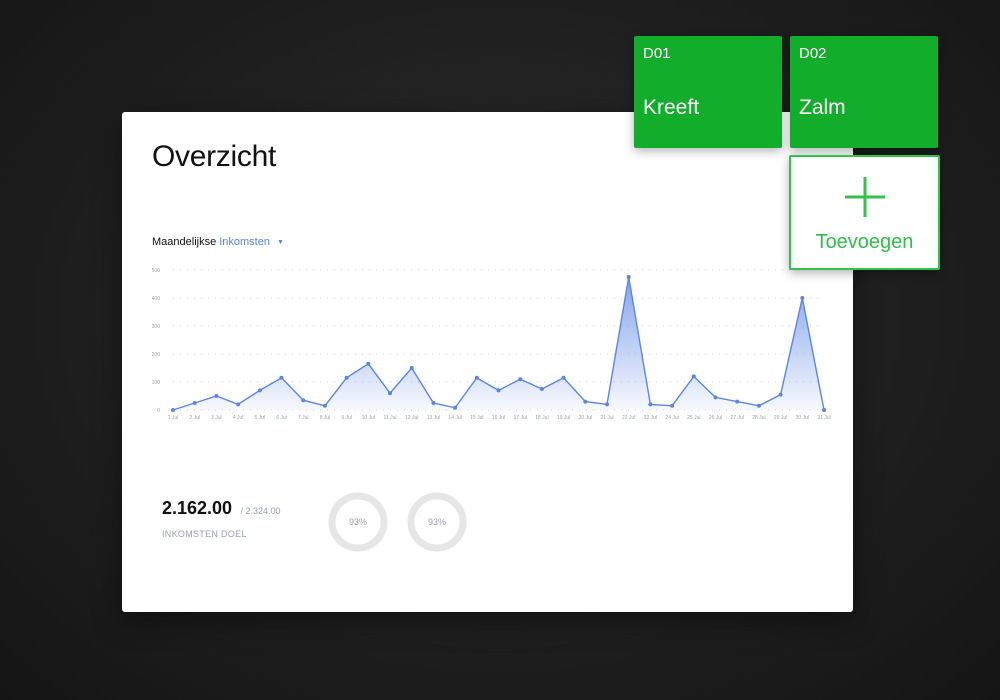 The height and width of the screenshot is (700, 1000). I want to click on x-tick-label: 26 Jul, so click(715, 418).